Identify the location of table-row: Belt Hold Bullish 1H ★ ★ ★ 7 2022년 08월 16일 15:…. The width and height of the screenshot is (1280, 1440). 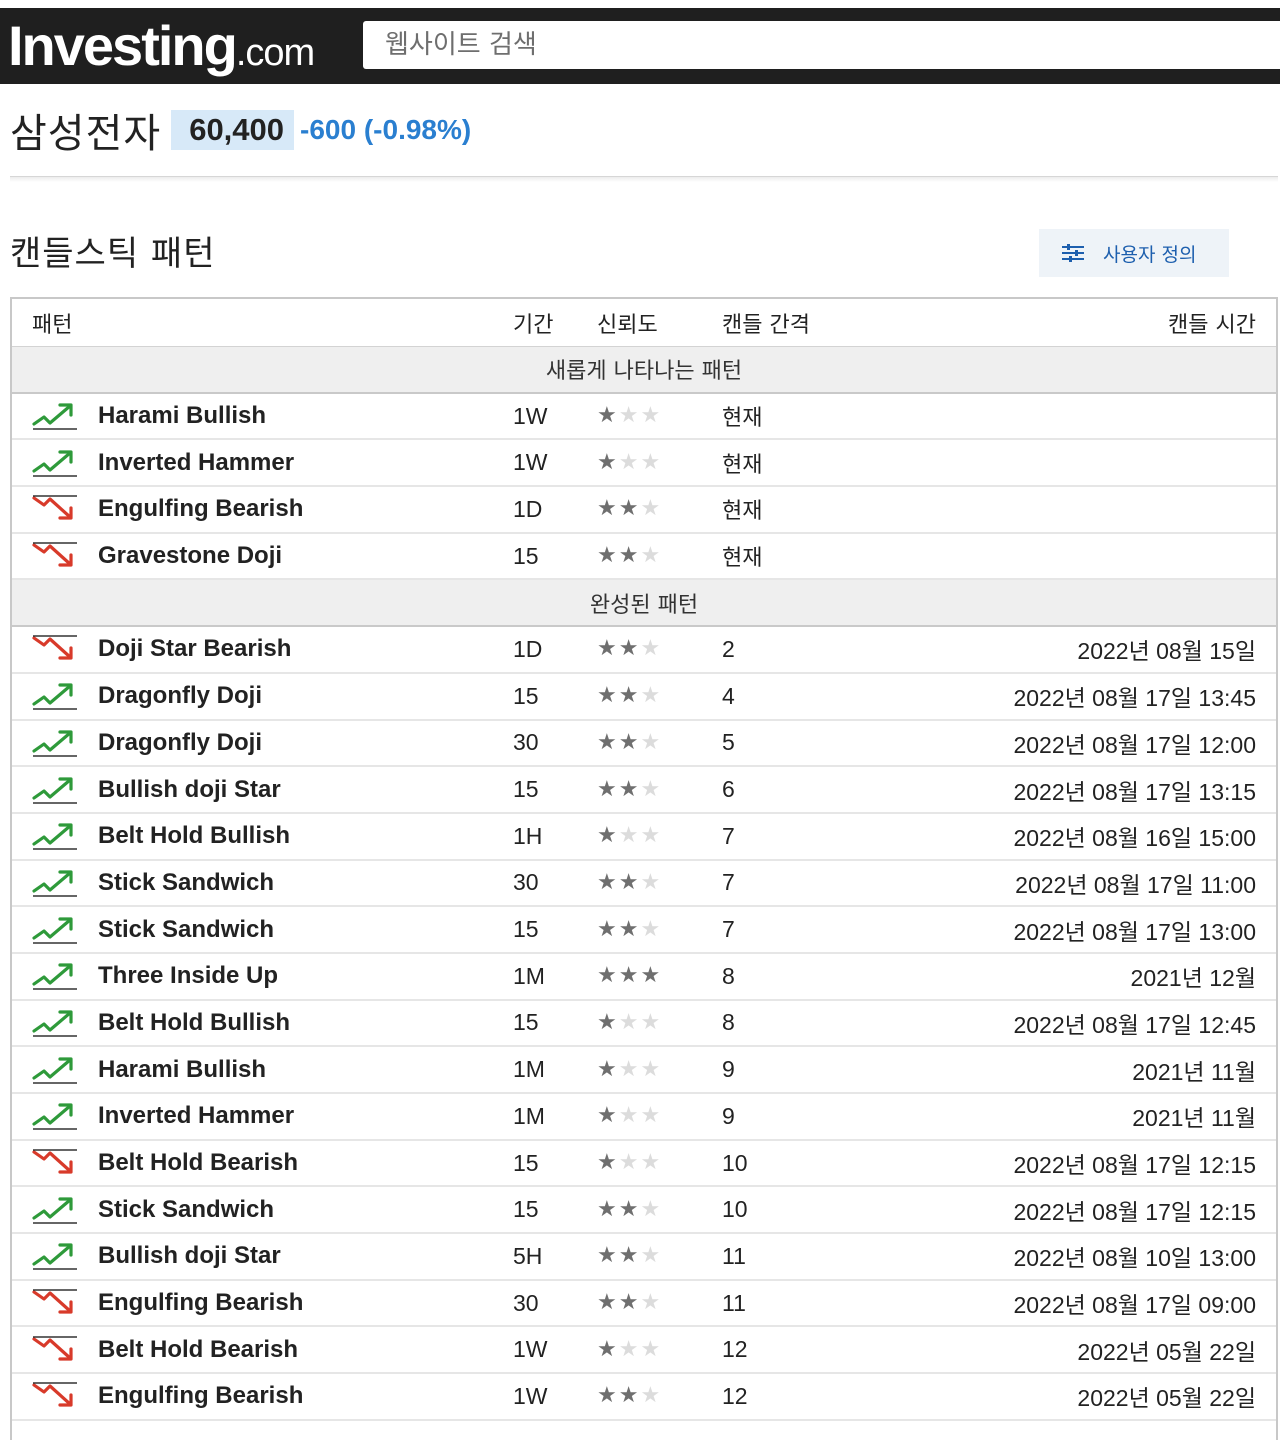
(644, 837).